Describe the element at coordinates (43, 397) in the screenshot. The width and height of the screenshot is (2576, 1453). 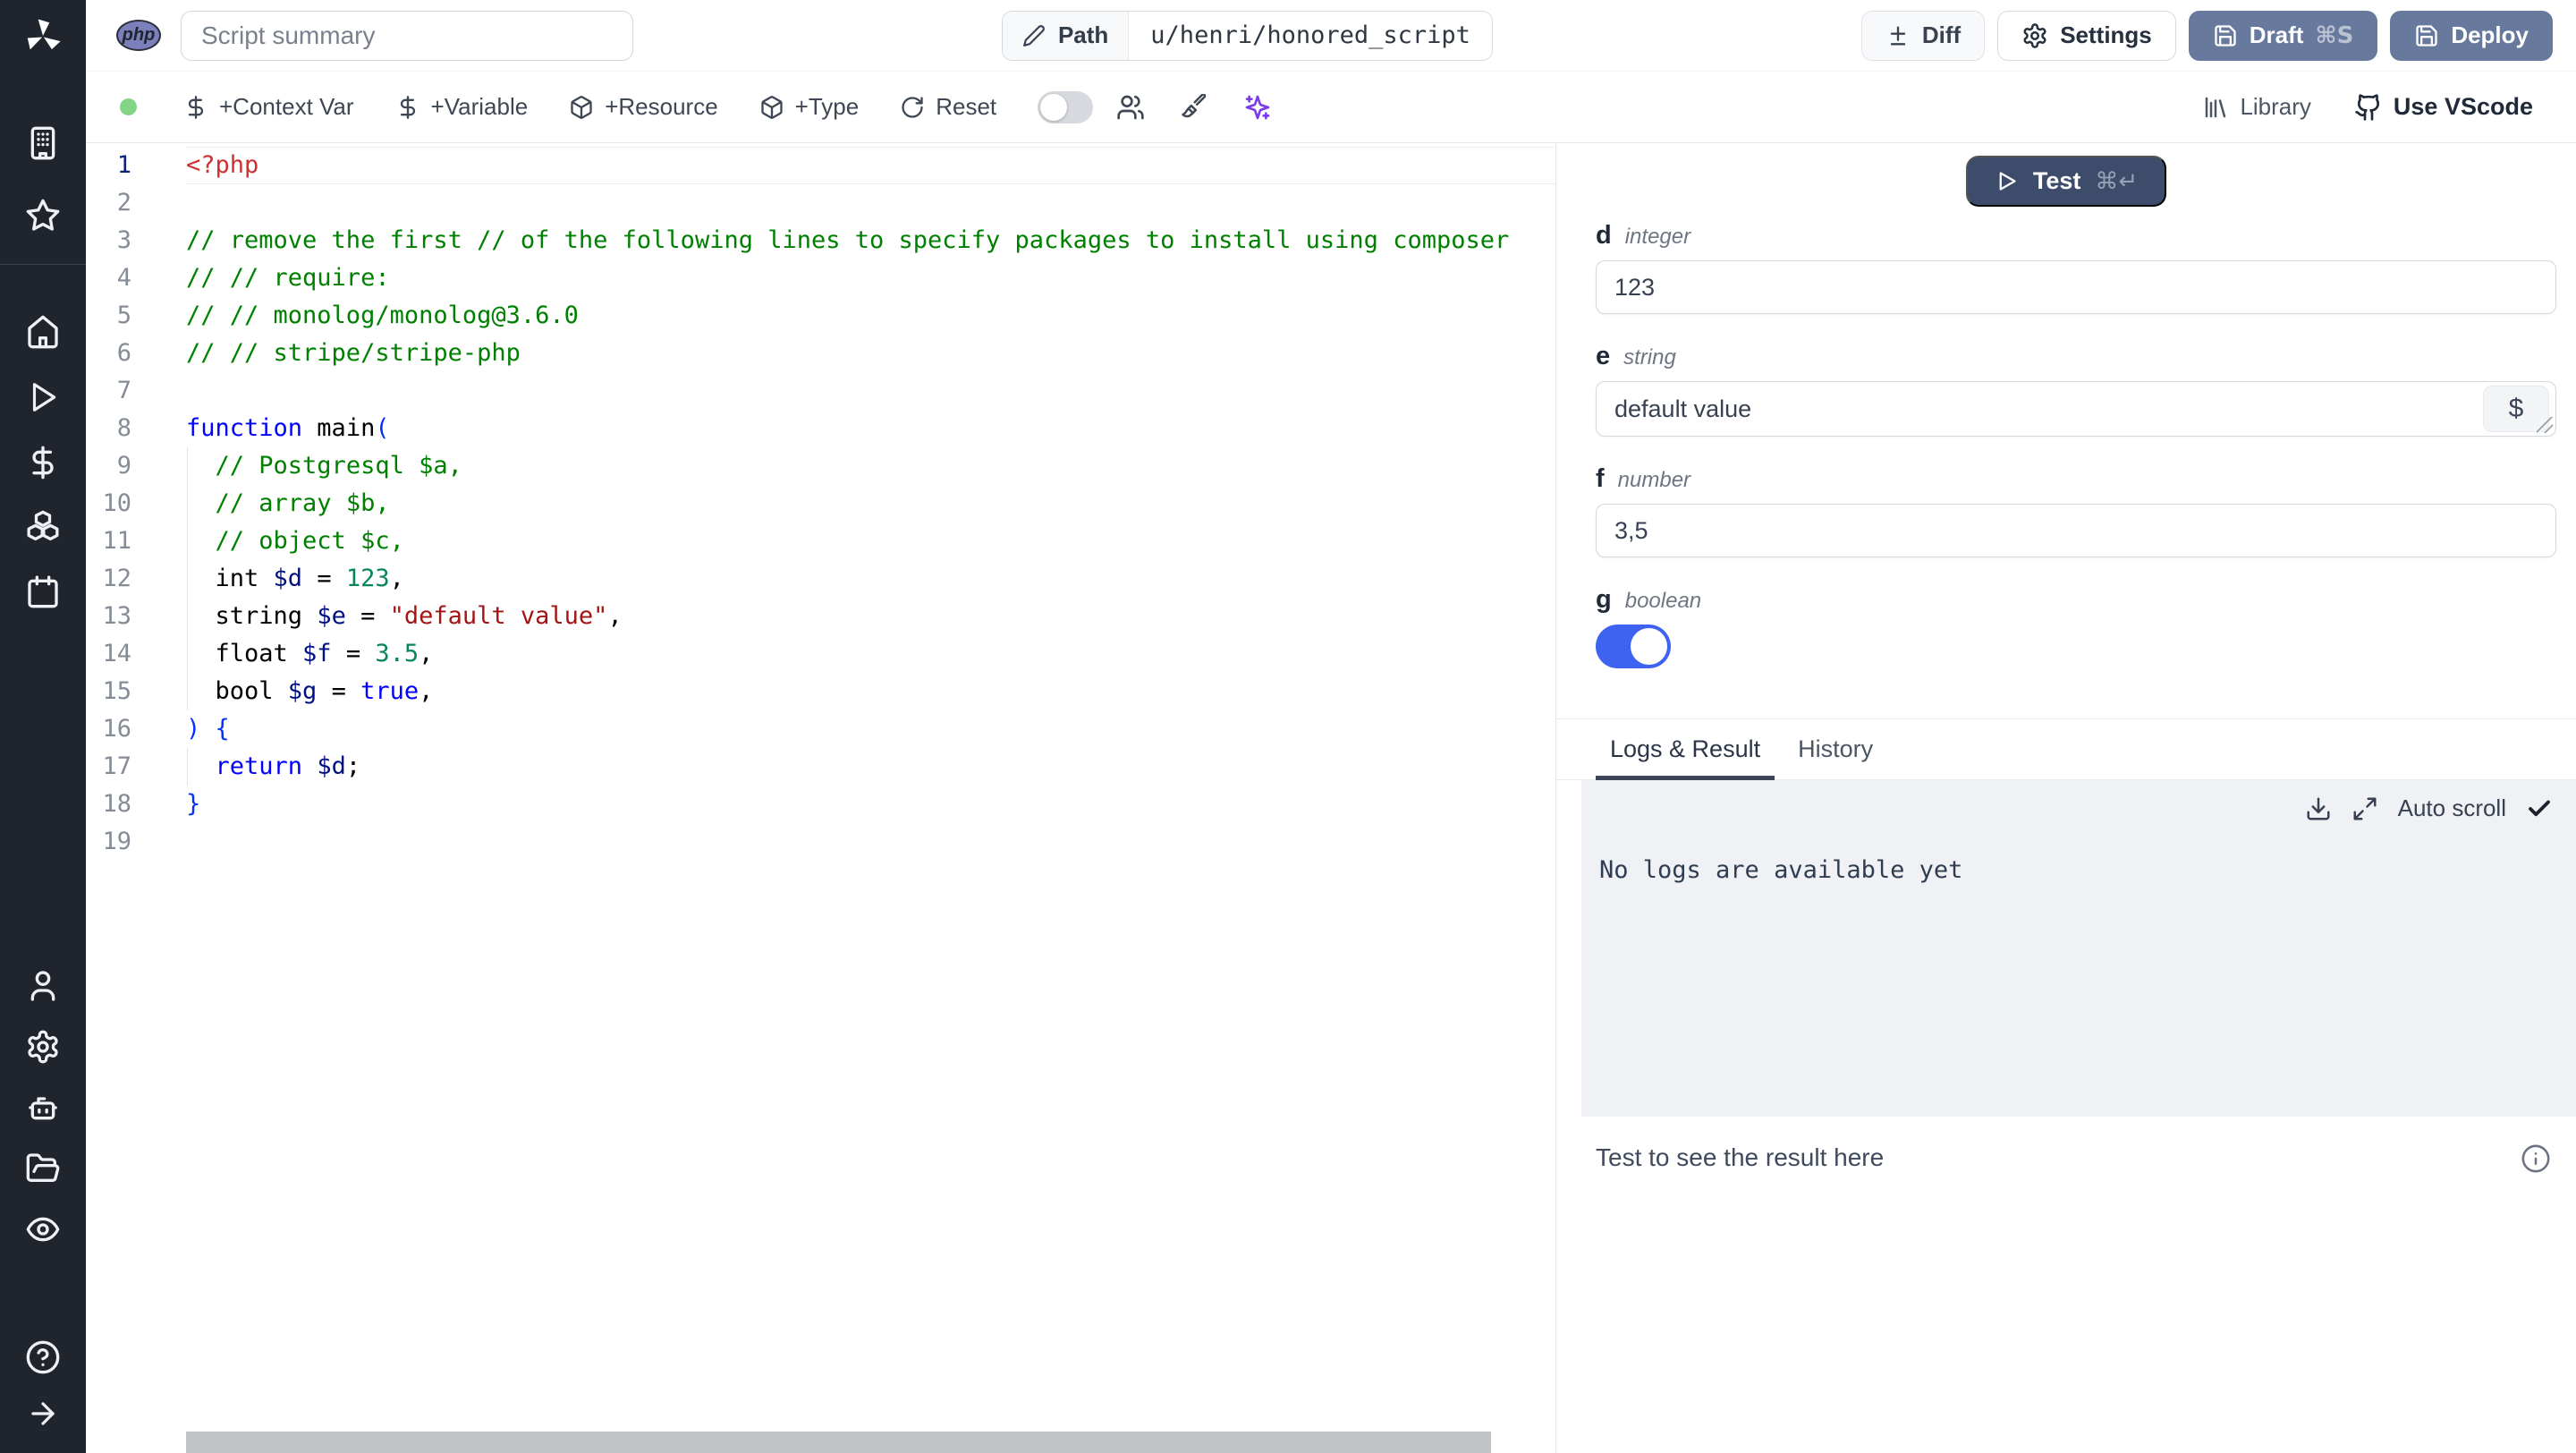
I see `play-icon` at that location.